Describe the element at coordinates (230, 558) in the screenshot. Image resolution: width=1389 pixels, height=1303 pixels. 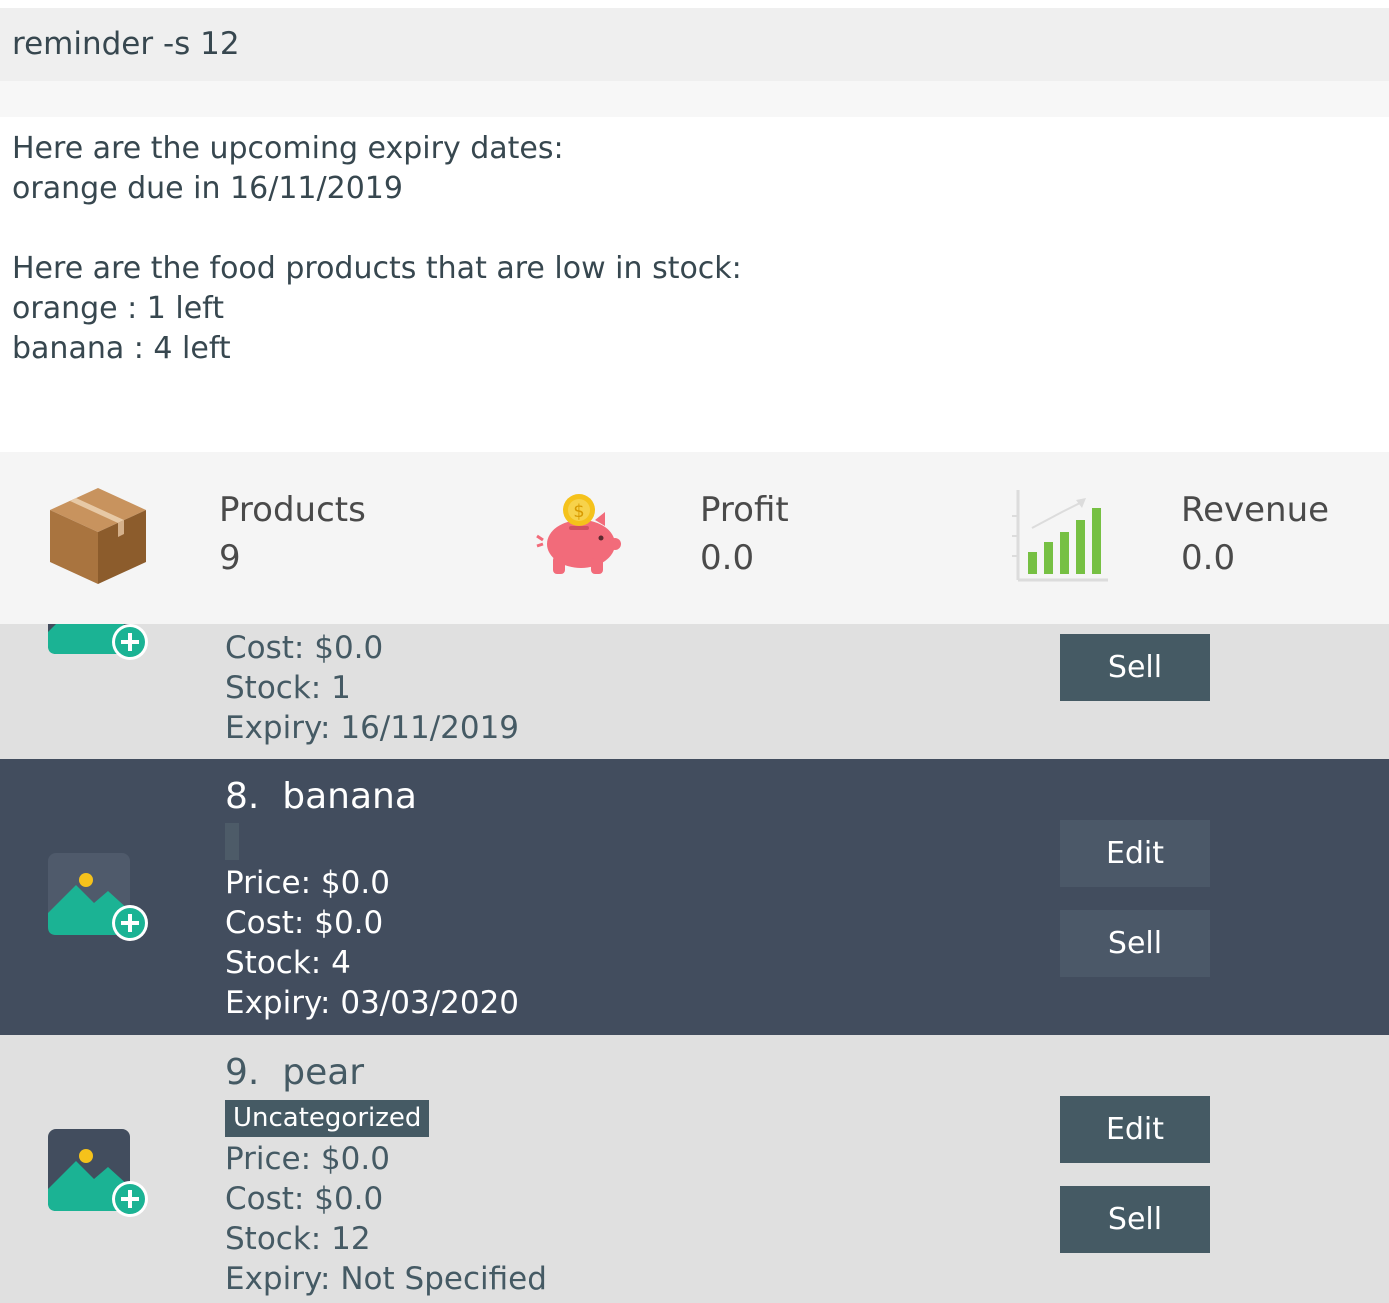
I see `products-value: 9` at that location.